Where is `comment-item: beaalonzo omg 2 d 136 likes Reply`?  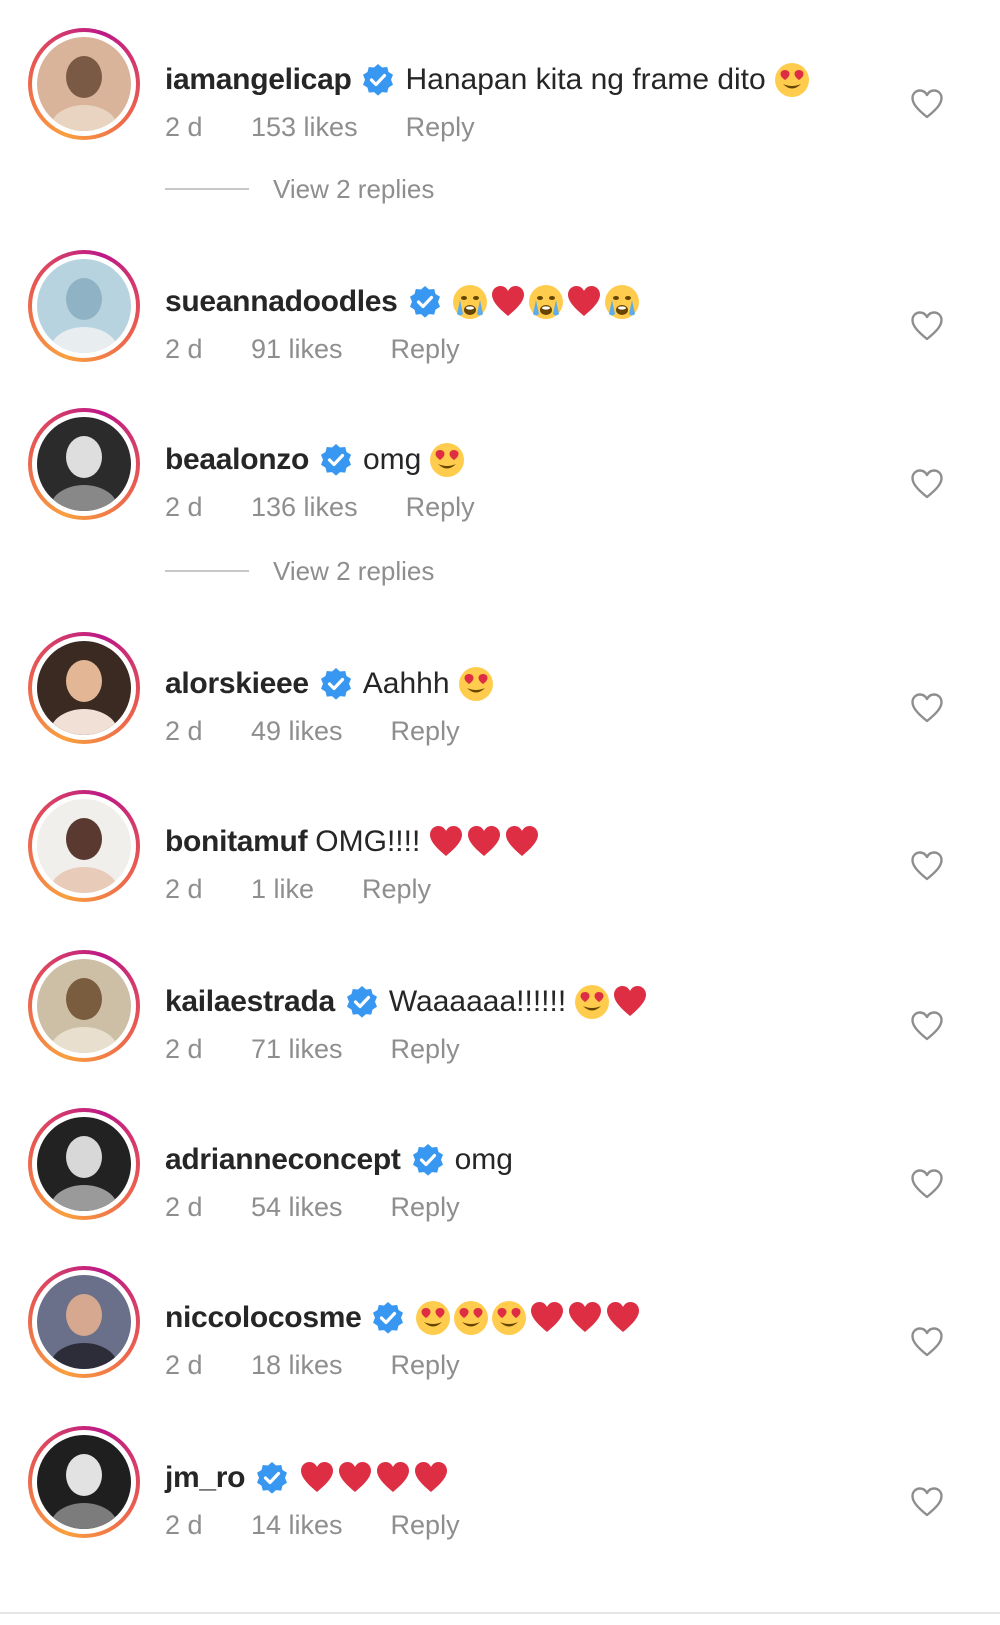
comment-item: beaalonzo omg 2 d 136 likes Reply is located at coordinates (500, 473).